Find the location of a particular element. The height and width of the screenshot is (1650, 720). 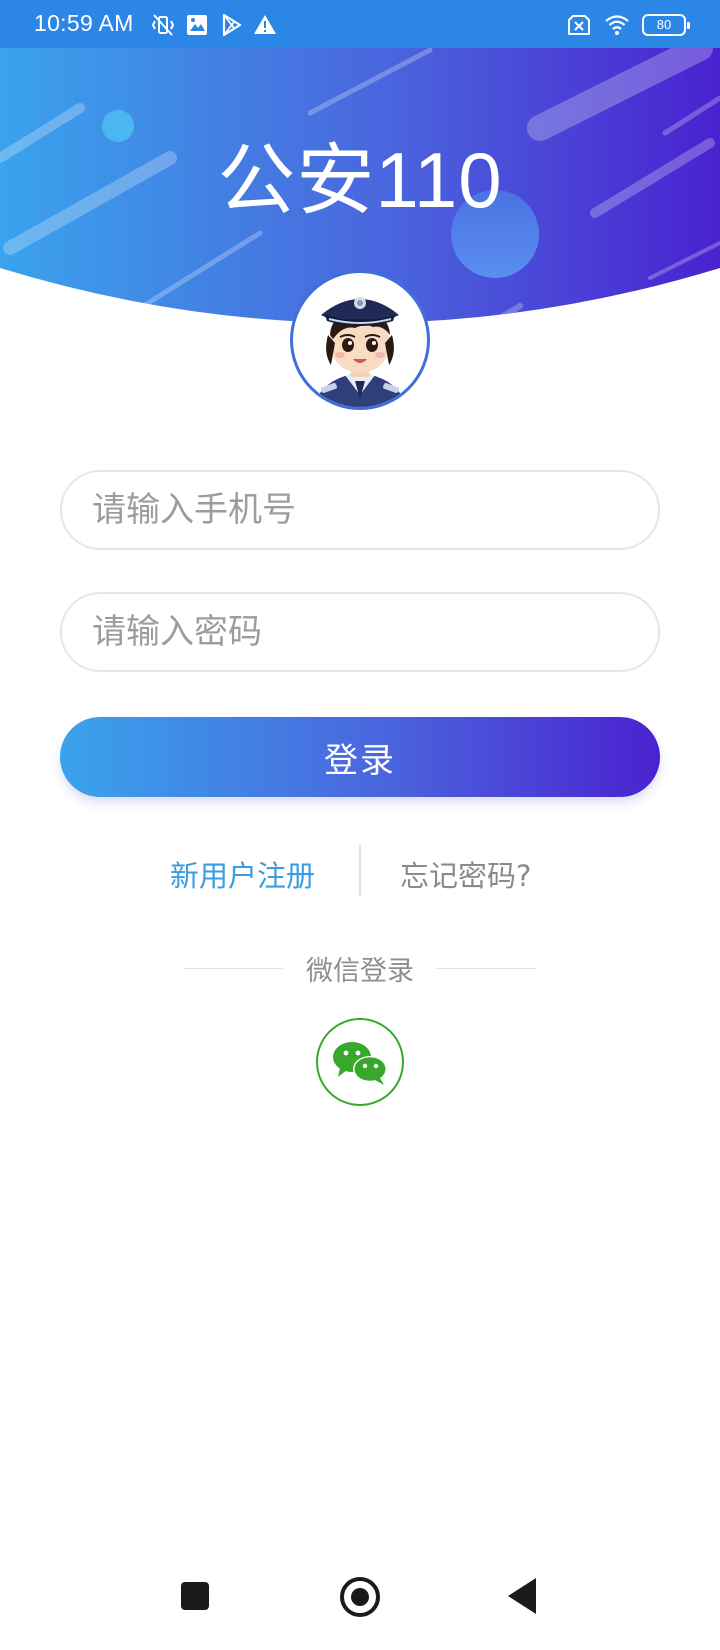

login-button: 登录 is located at coordinates (360, 757).